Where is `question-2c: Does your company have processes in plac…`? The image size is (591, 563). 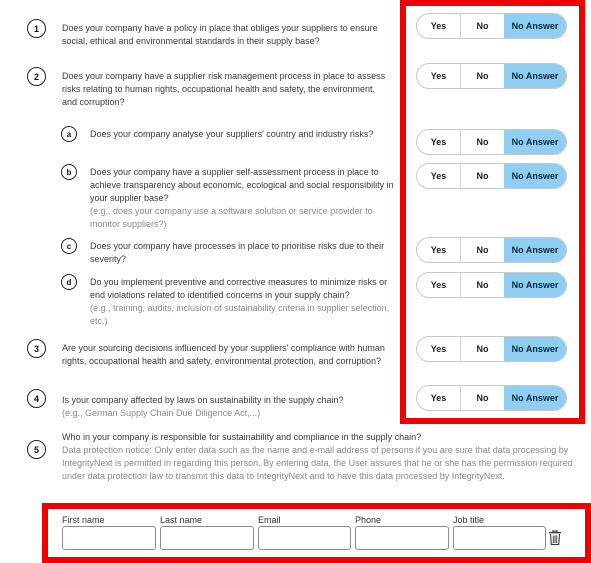 question-2c: Does your company have processes in plac… is located at coordinates (242, 253).